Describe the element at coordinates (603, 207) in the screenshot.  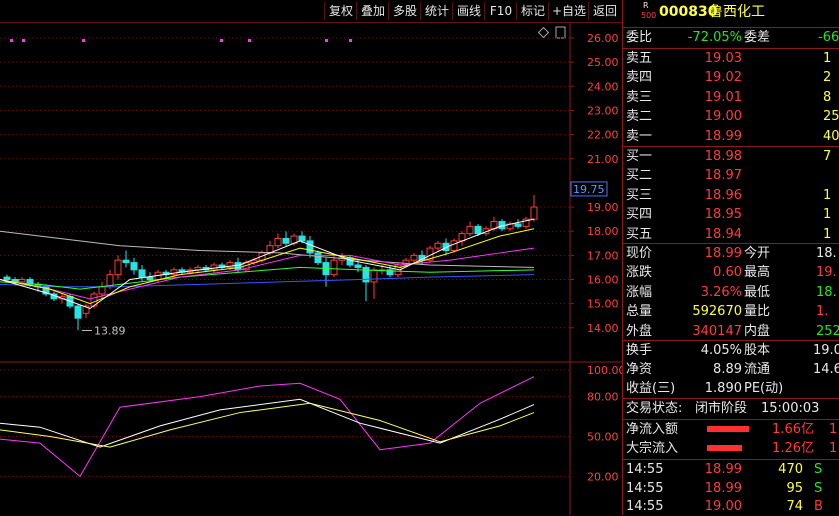
I see `price-axis-label: 19.00` at that location.